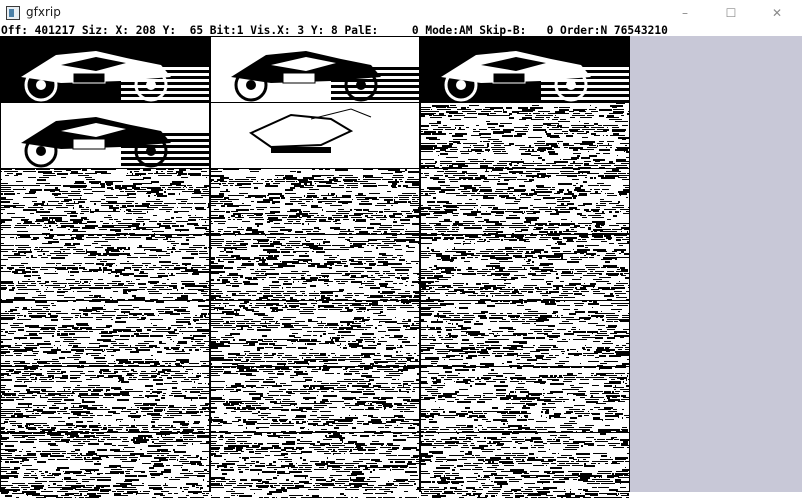 The height and width of the screenshot is (498, 802). I want to click on maximize-icon: ☐, so click(731, 13).